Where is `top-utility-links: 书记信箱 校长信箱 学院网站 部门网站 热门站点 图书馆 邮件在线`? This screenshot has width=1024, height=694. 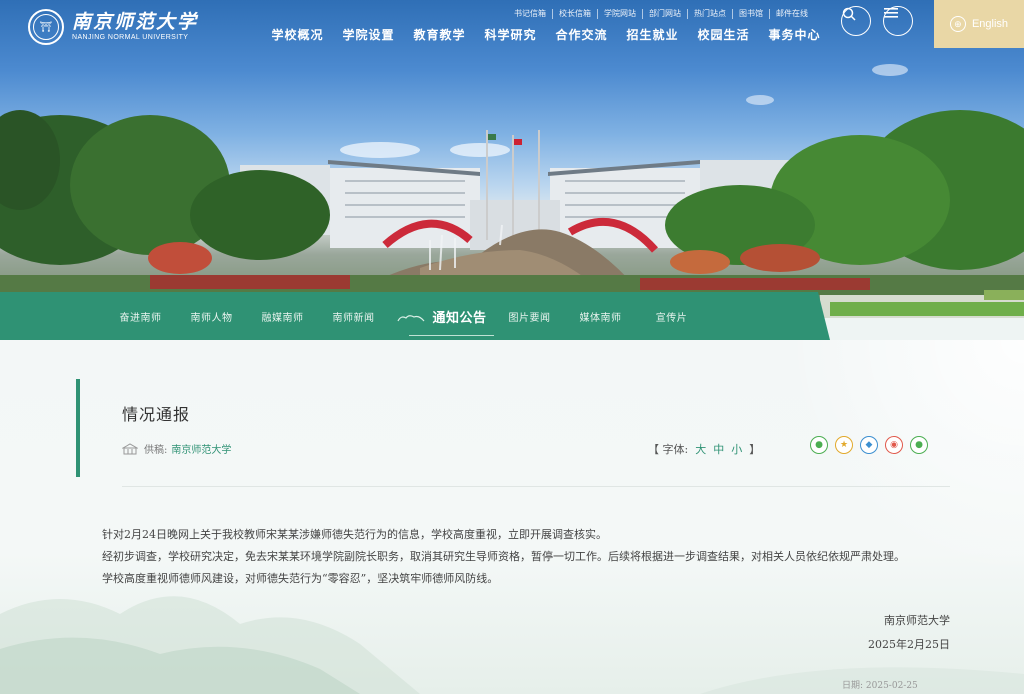
top-utility-links: 书记信箱 校长信箱 学院网站 部门网站 热门站点 图书馆 邮件在线 is located at coordinates (661, 14).